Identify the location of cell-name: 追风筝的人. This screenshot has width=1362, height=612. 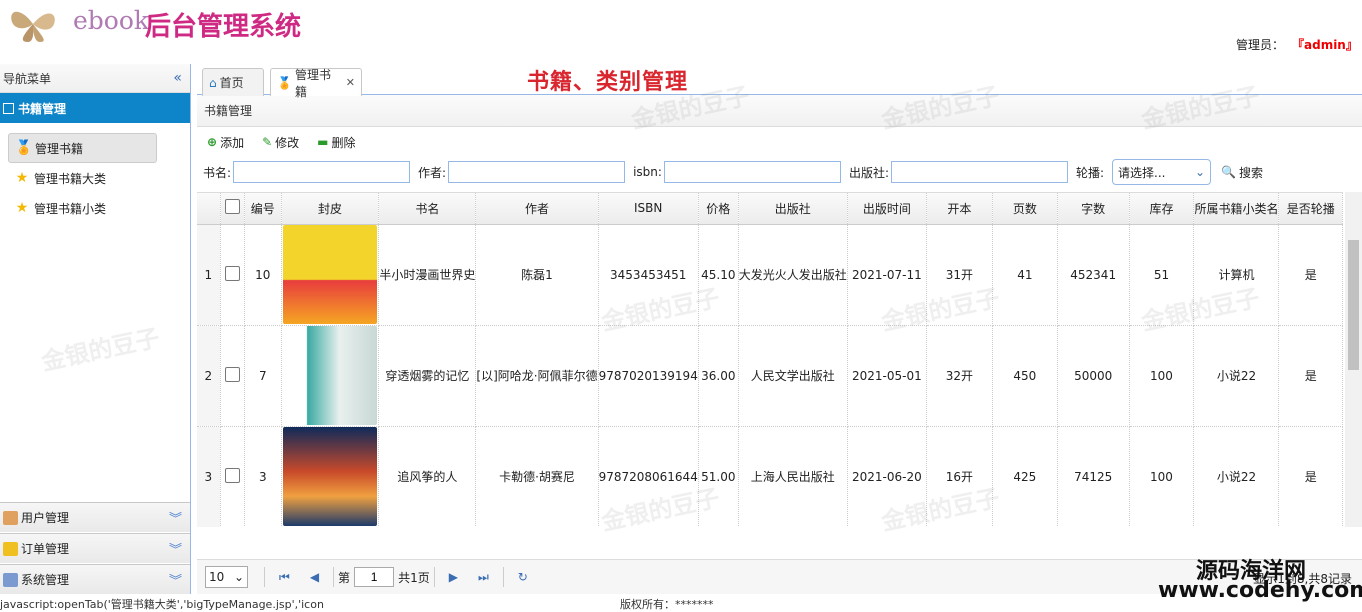
(427, 476).